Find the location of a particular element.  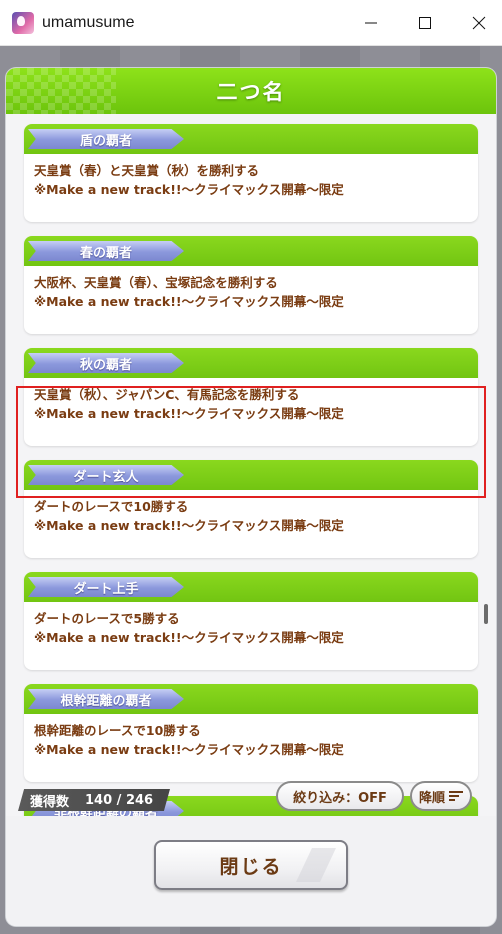

nickname-tag: ダート上手 is located at coordinates (106, 587).